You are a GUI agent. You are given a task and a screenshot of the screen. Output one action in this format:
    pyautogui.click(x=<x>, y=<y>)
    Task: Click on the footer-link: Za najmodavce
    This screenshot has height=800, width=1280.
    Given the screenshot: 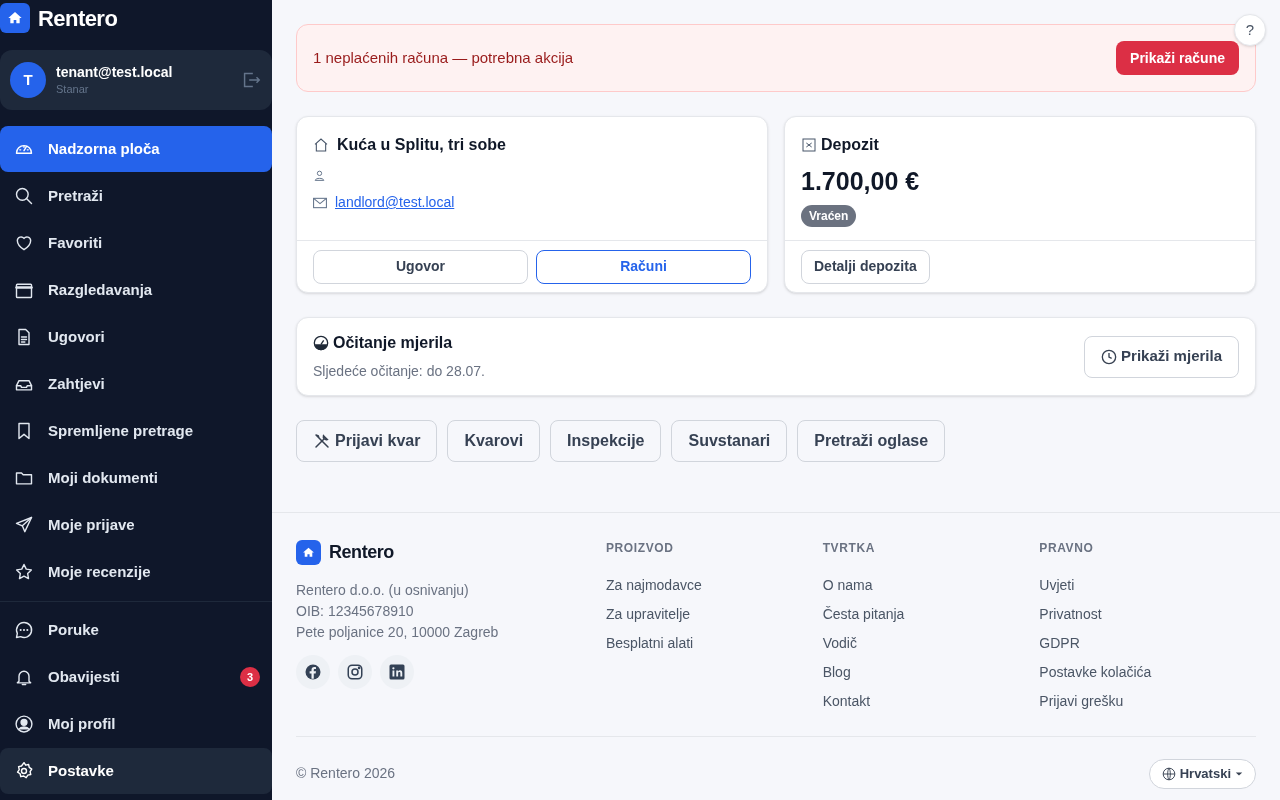 What is the action you would take?
    pyautogui.click(x=654, y=585)
    